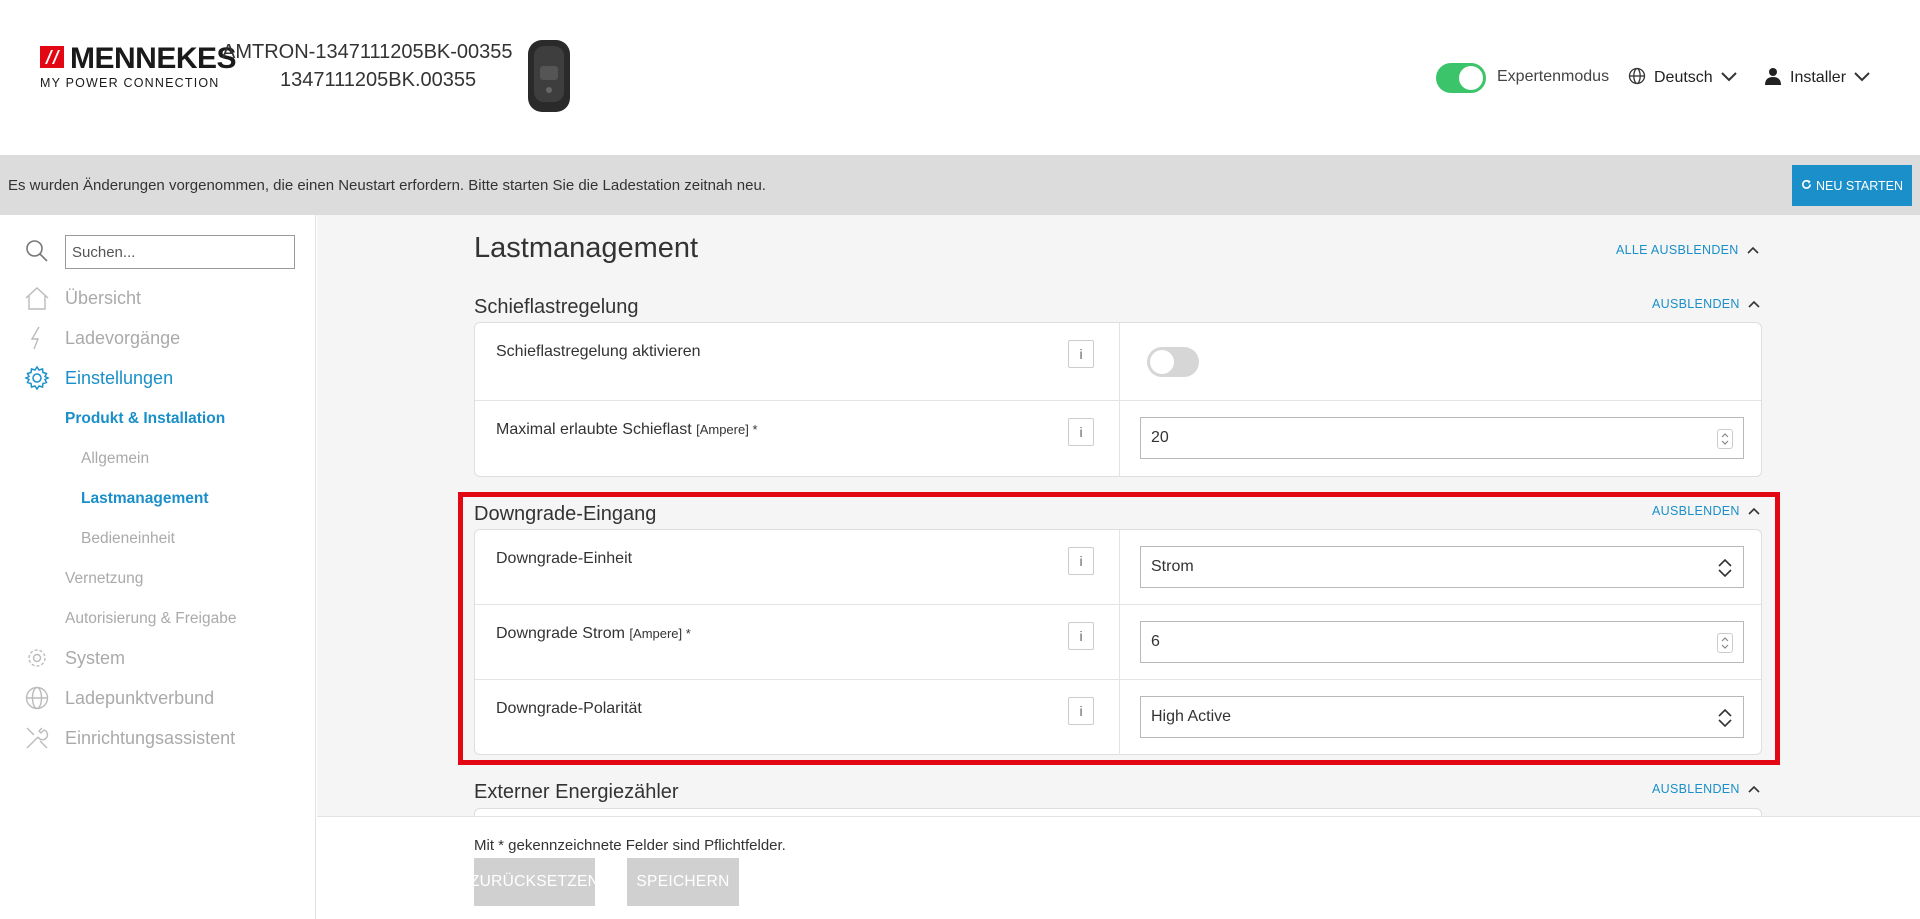  What do you see at coordinates (1773, 78) in the screenshot?
I see `user-icon` at bounding box center [1773, 78].